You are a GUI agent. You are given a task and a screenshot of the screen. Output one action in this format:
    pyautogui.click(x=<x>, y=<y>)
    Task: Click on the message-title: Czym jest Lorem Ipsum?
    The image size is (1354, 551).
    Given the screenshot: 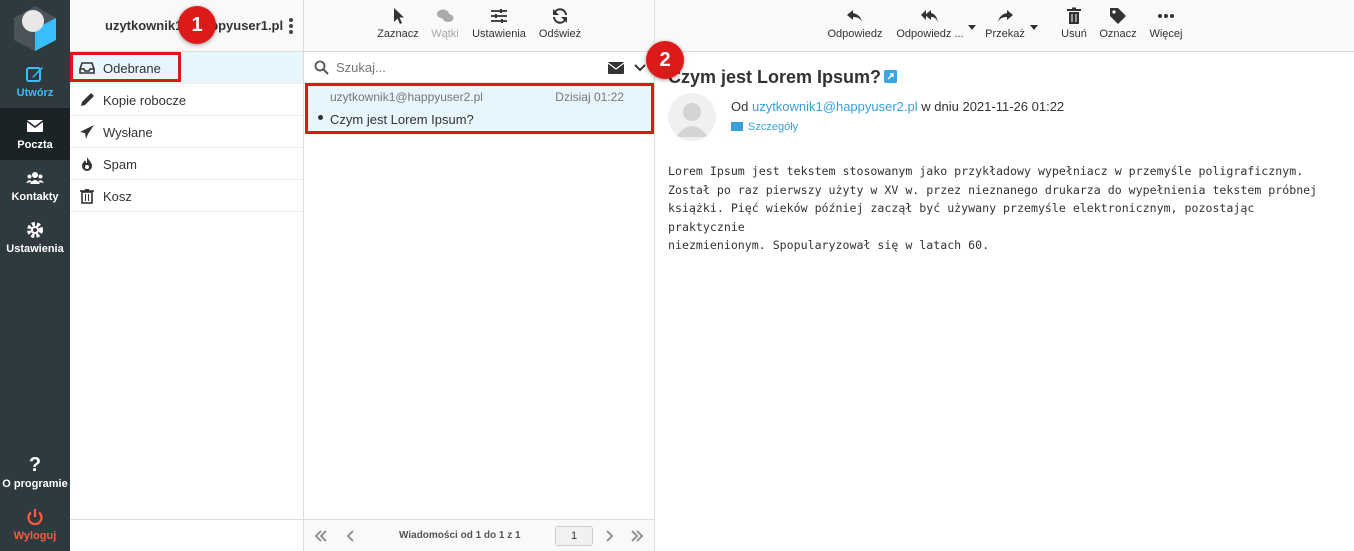 What is the action you would take?
    pyautogui.click(x=775, y=77)
    